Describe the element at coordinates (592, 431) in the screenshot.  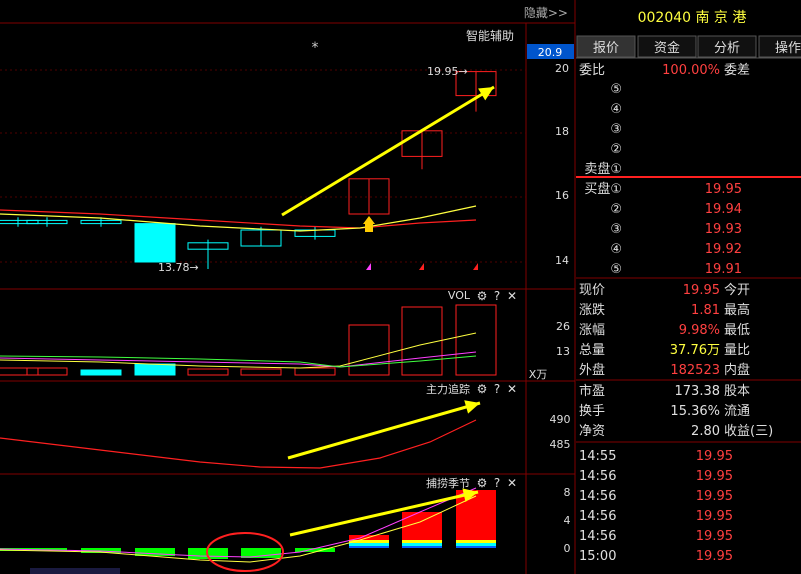
I see `fund-label: 净资` at that location.